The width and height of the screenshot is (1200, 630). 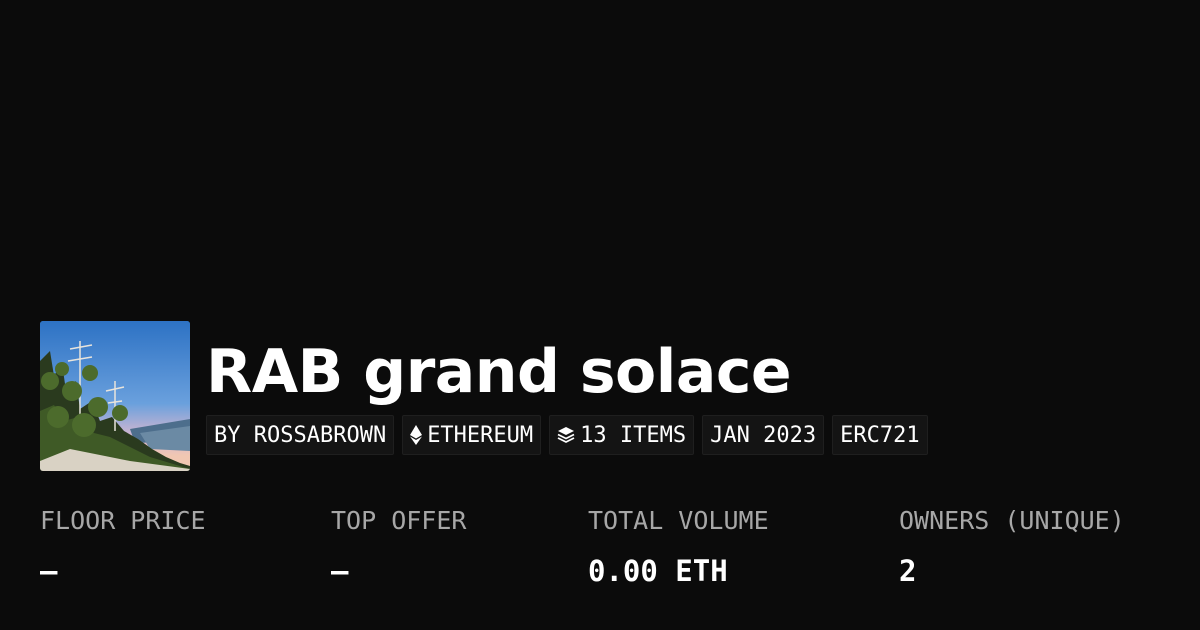 What do you see at coordinates (340, 571) in the screenshot?
I see `top-offer-value: —` at bounding box center [340, 571].